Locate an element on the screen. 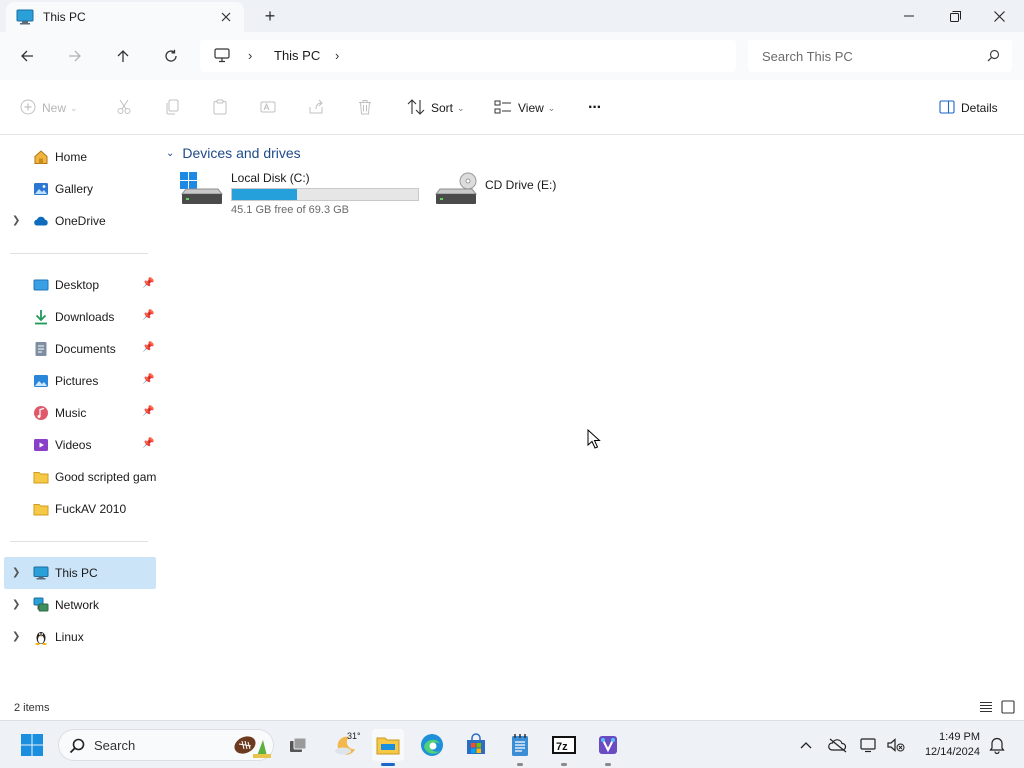  sidebar-item-this-pc: ❯ This PC is located at coordinates (80, 573).